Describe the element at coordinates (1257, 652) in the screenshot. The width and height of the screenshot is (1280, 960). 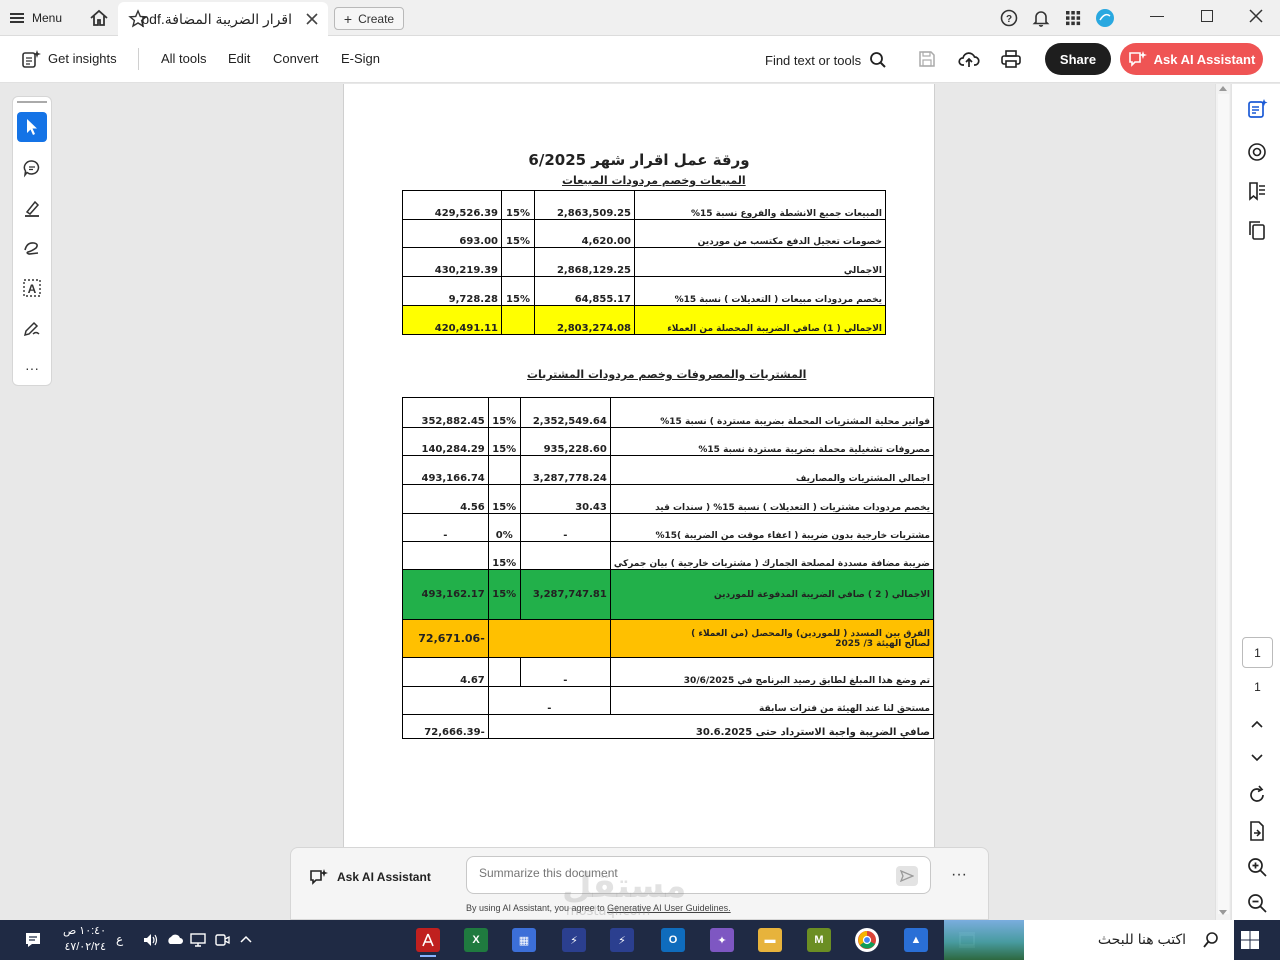
I see `page-number-input: 1` at that location.